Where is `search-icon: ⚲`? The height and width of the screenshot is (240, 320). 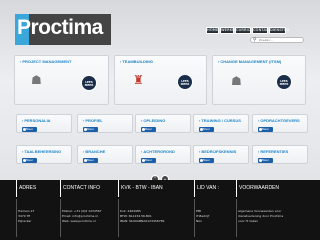 search-icon: ⚲ is located at coordinates (255, 40).